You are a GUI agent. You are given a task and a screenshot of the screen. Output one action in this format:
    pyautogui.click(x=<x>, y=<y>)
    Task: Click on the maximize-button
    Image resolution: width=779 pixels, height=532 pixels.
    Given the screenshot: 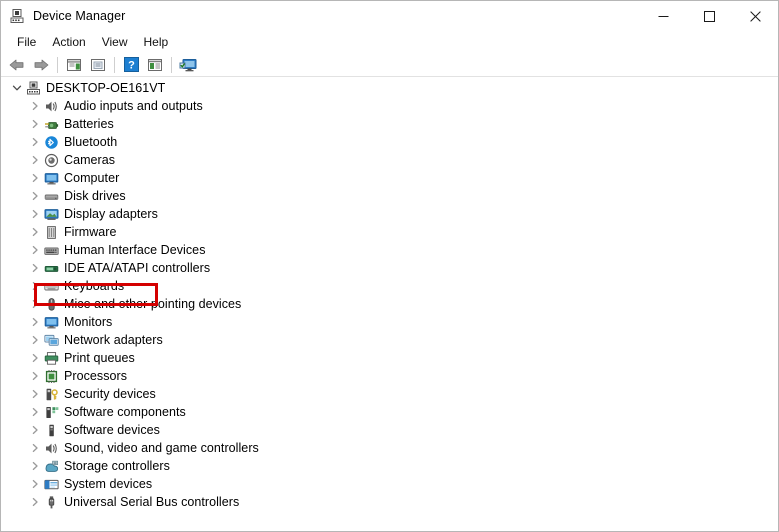 What is the action you would take?
    pyautogui.click(x=709, y=16)
    